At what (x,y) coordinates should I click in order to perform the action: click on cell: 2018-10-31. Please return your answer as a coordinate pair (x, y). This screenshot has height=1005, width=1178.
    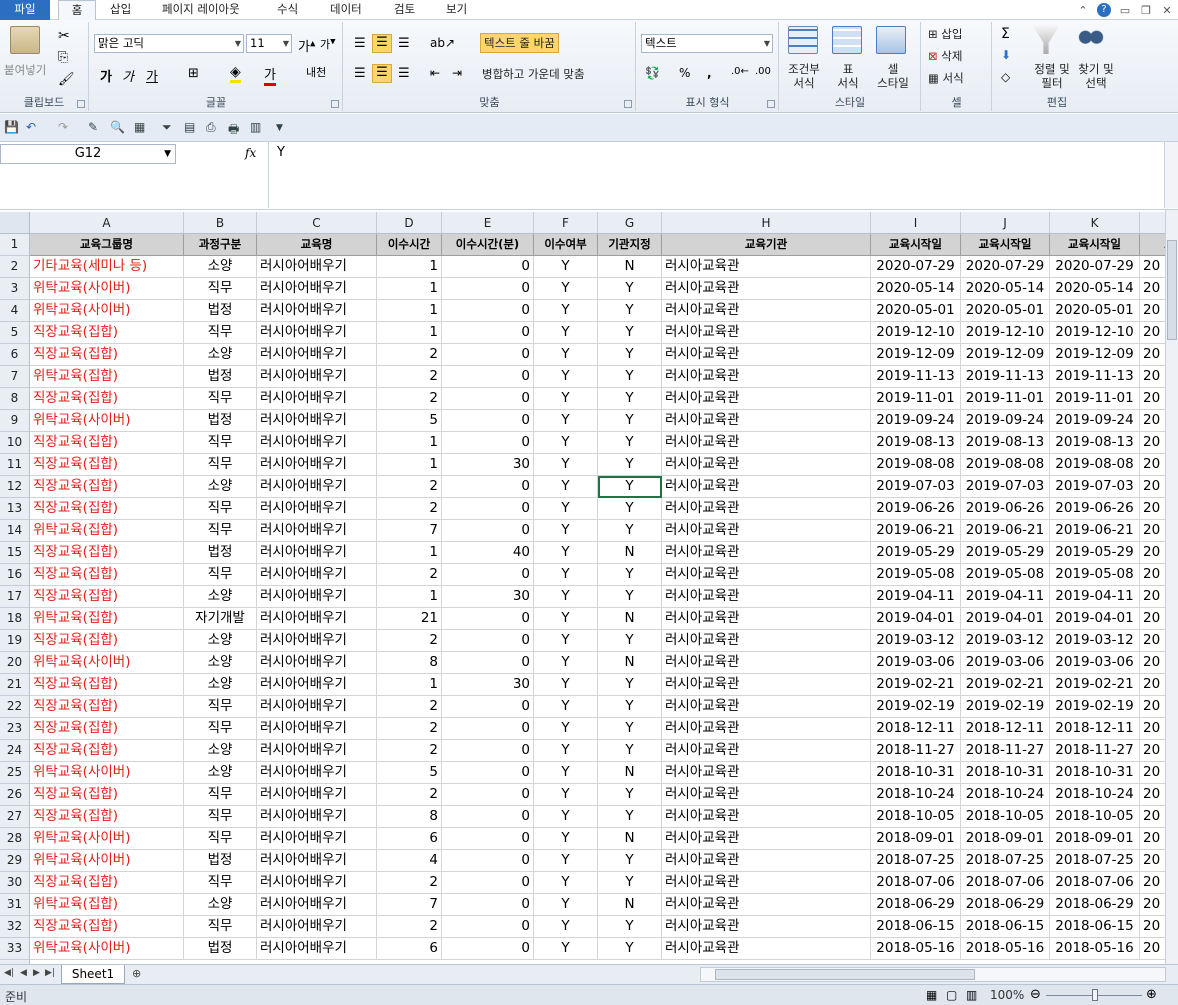
    Looking at the image, I should click on (916, 773).